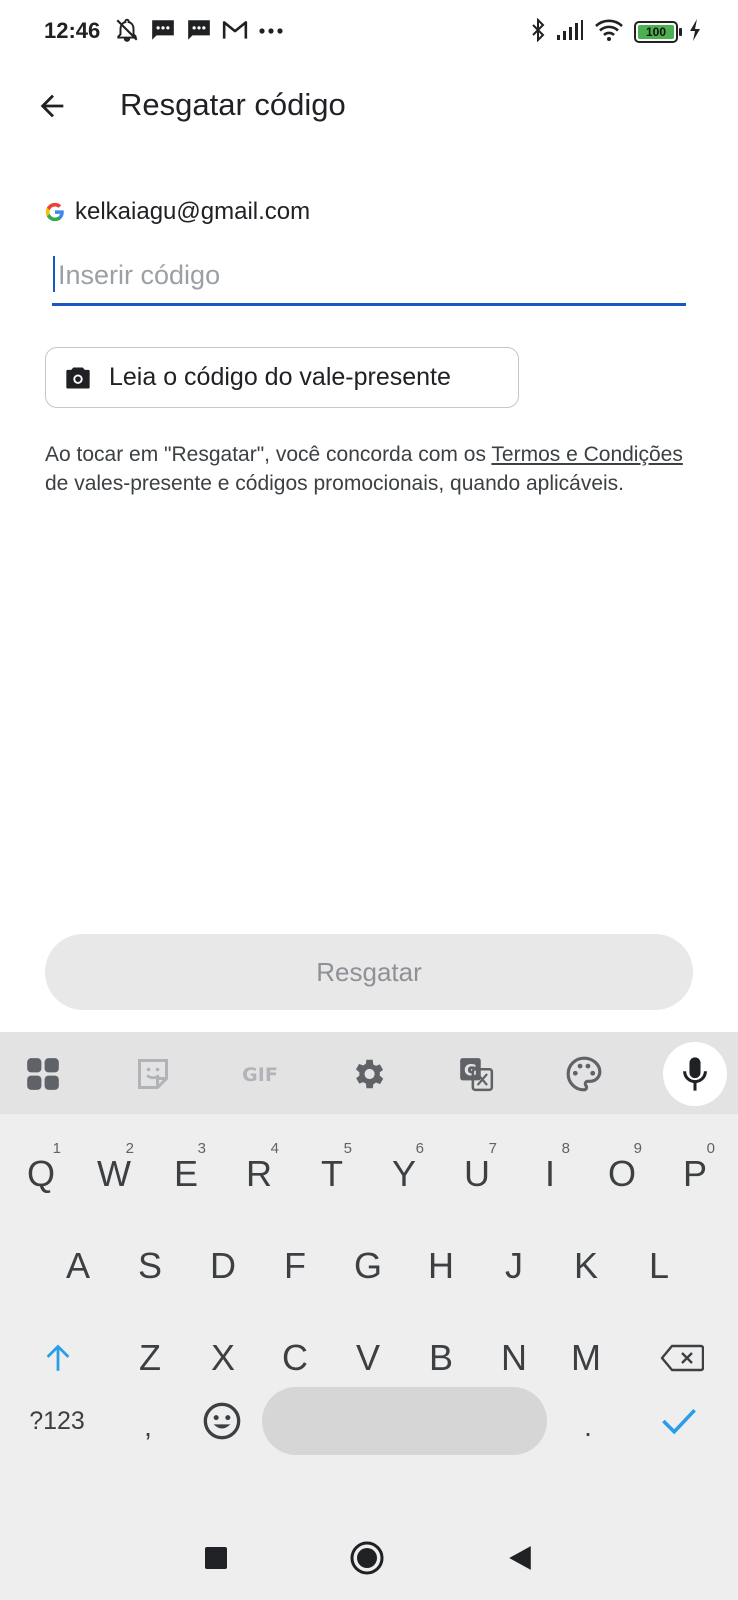 The image size is (738, 1600). Describe the element at coordinates (538, 32) in the screenshot. I see `bluetooth-icon` at that location.